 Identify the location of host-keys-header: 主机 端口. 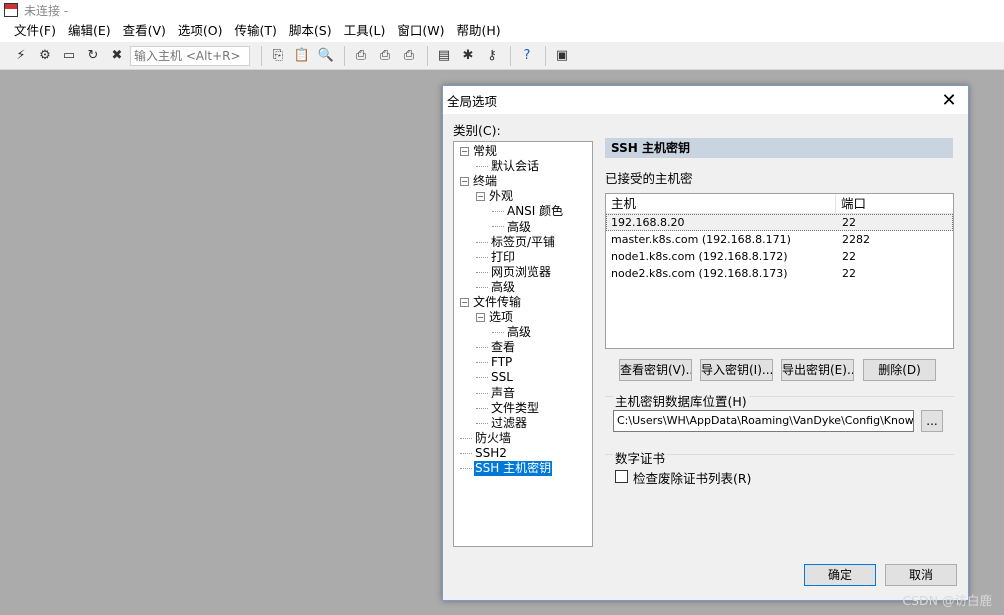
(779, 204).